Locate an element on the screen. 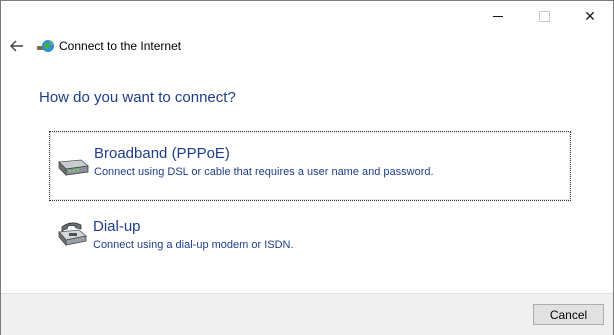  dialog-footer: Cancel is located at coordinates (307, 314).